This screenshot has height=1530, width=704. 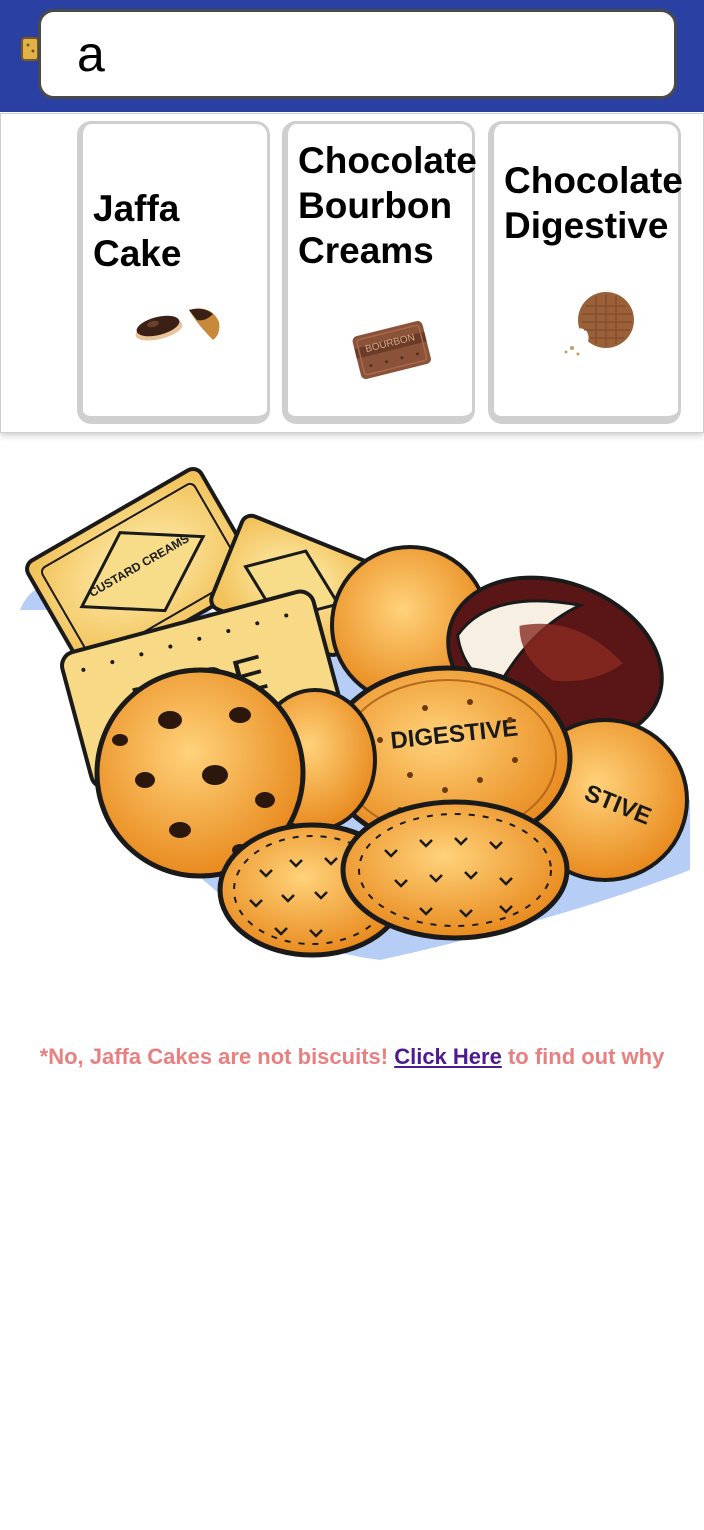 I want to click on footnote-suffix: to find out why, so click(x=583, y=1056).